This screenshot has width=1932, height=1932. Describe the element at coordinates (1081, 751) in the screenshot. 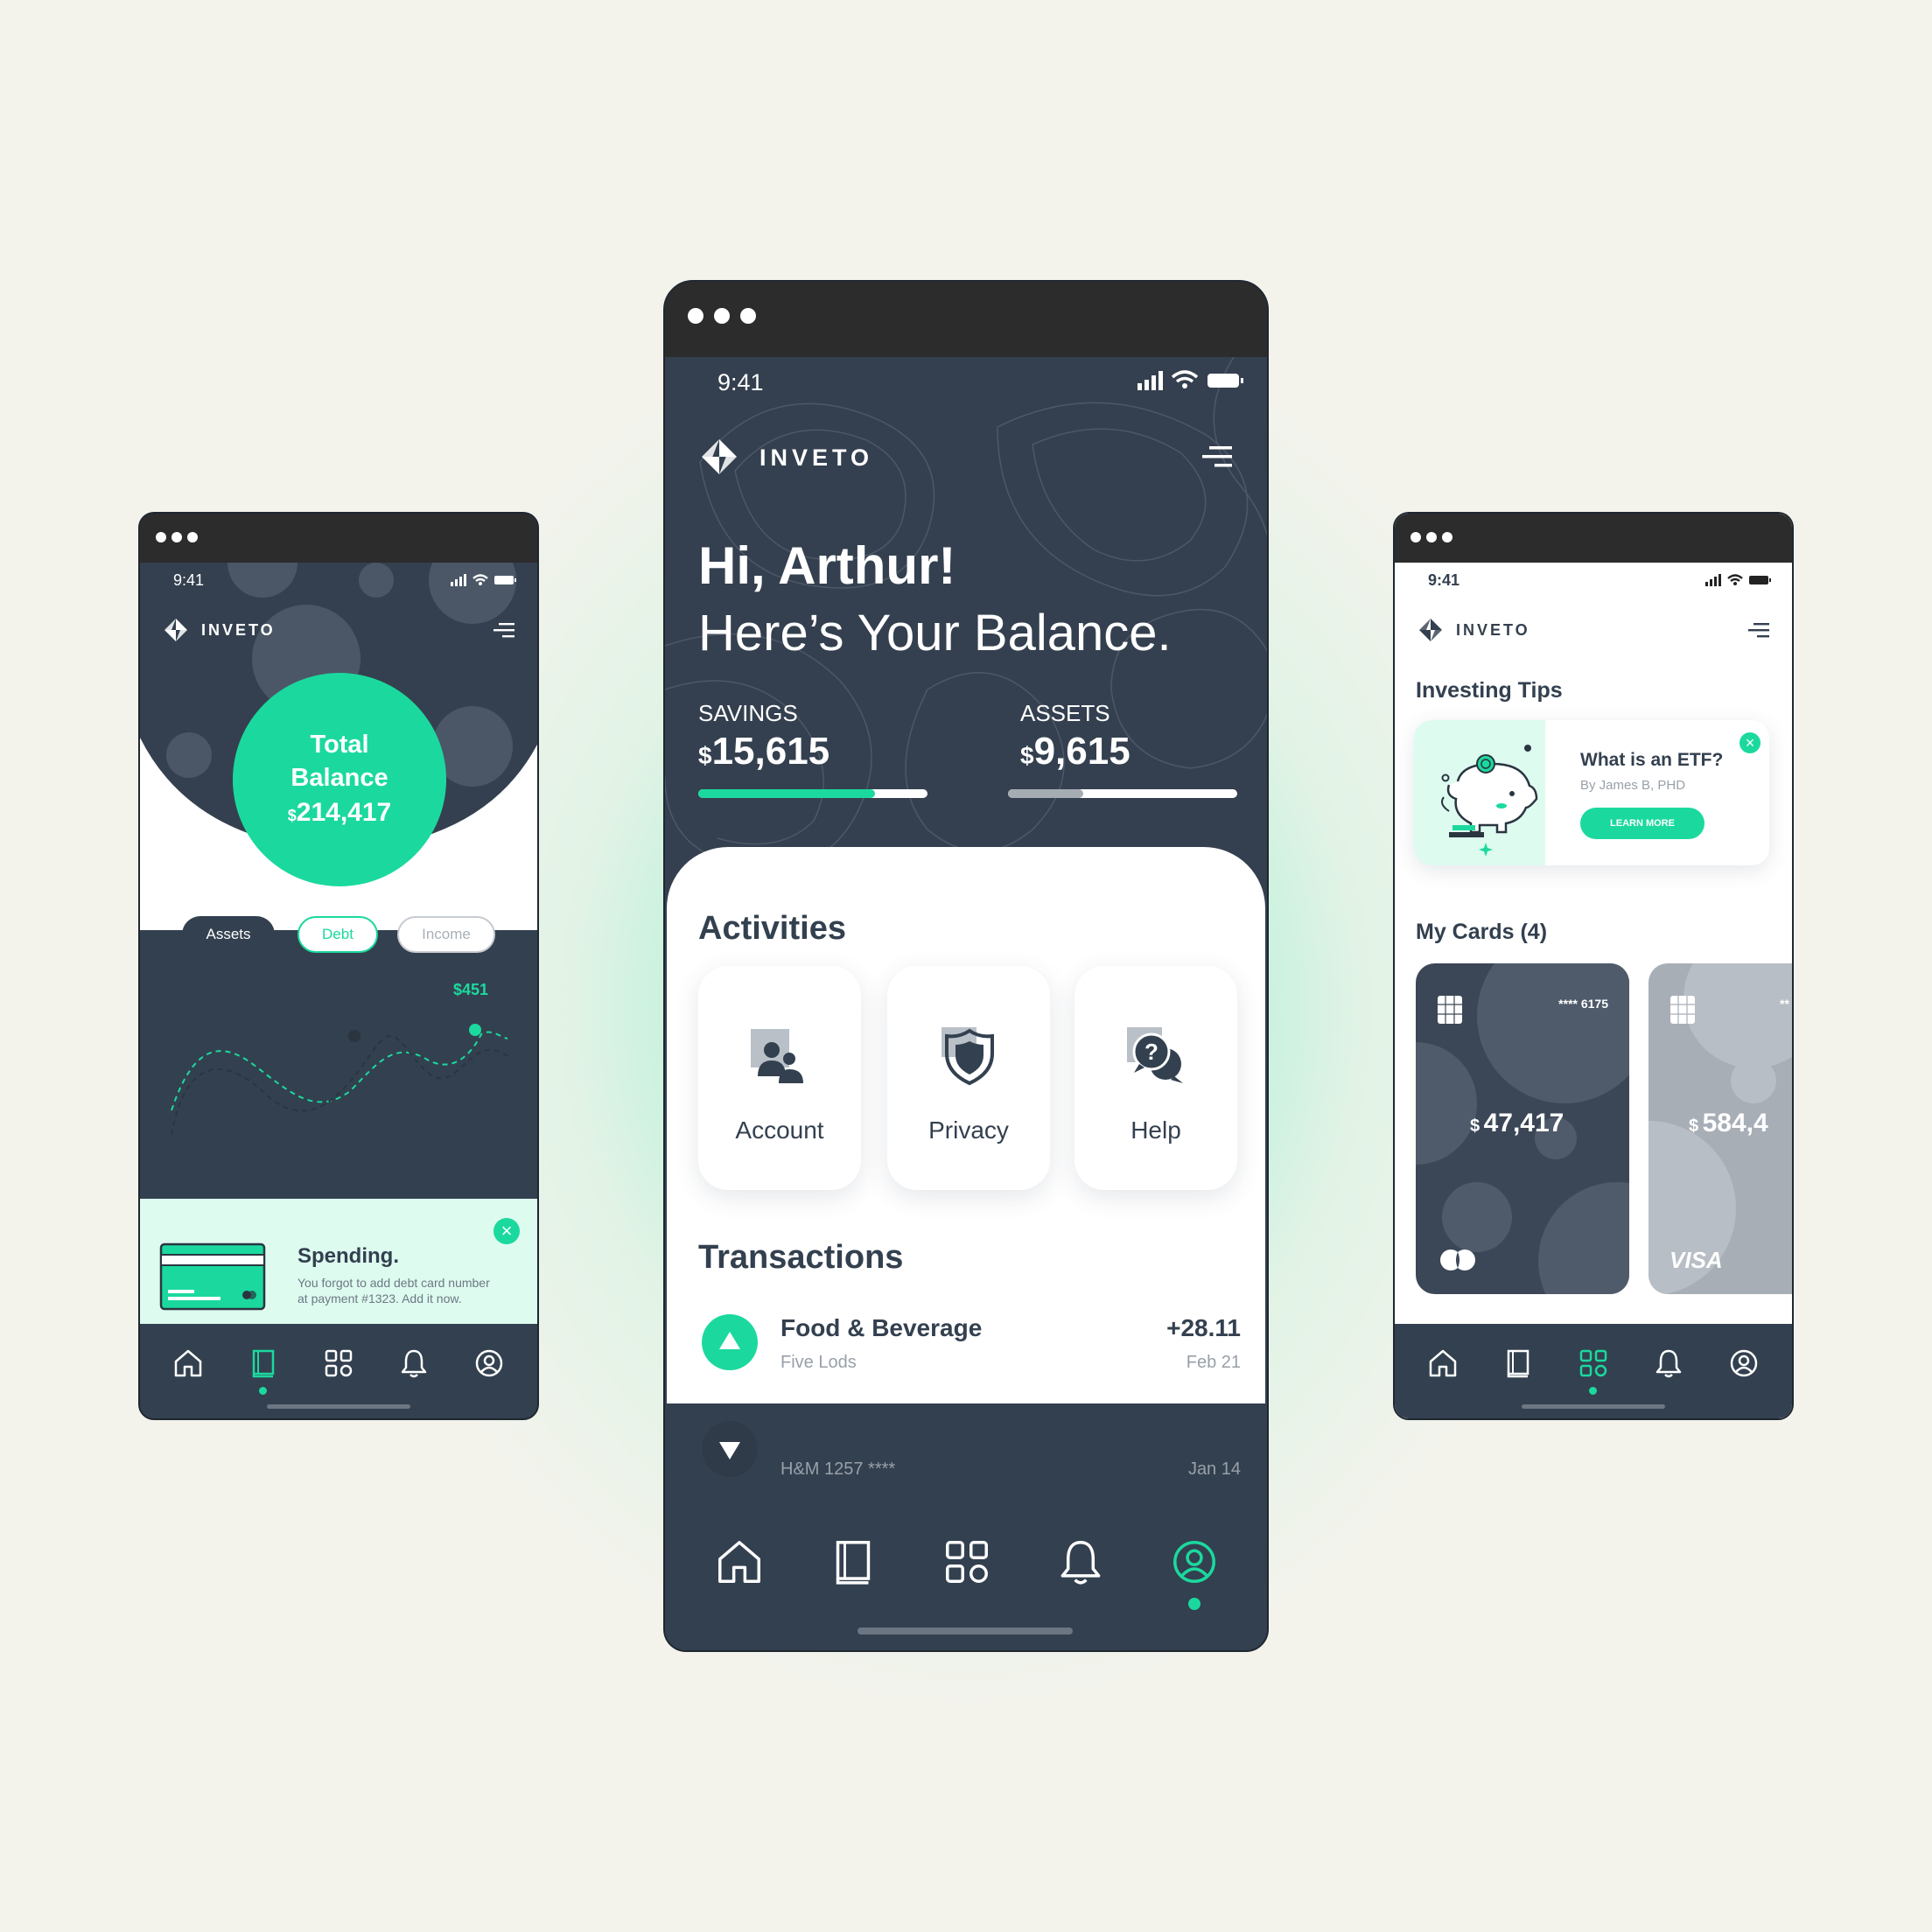

I see `assets-amount: 9,615` at that location.